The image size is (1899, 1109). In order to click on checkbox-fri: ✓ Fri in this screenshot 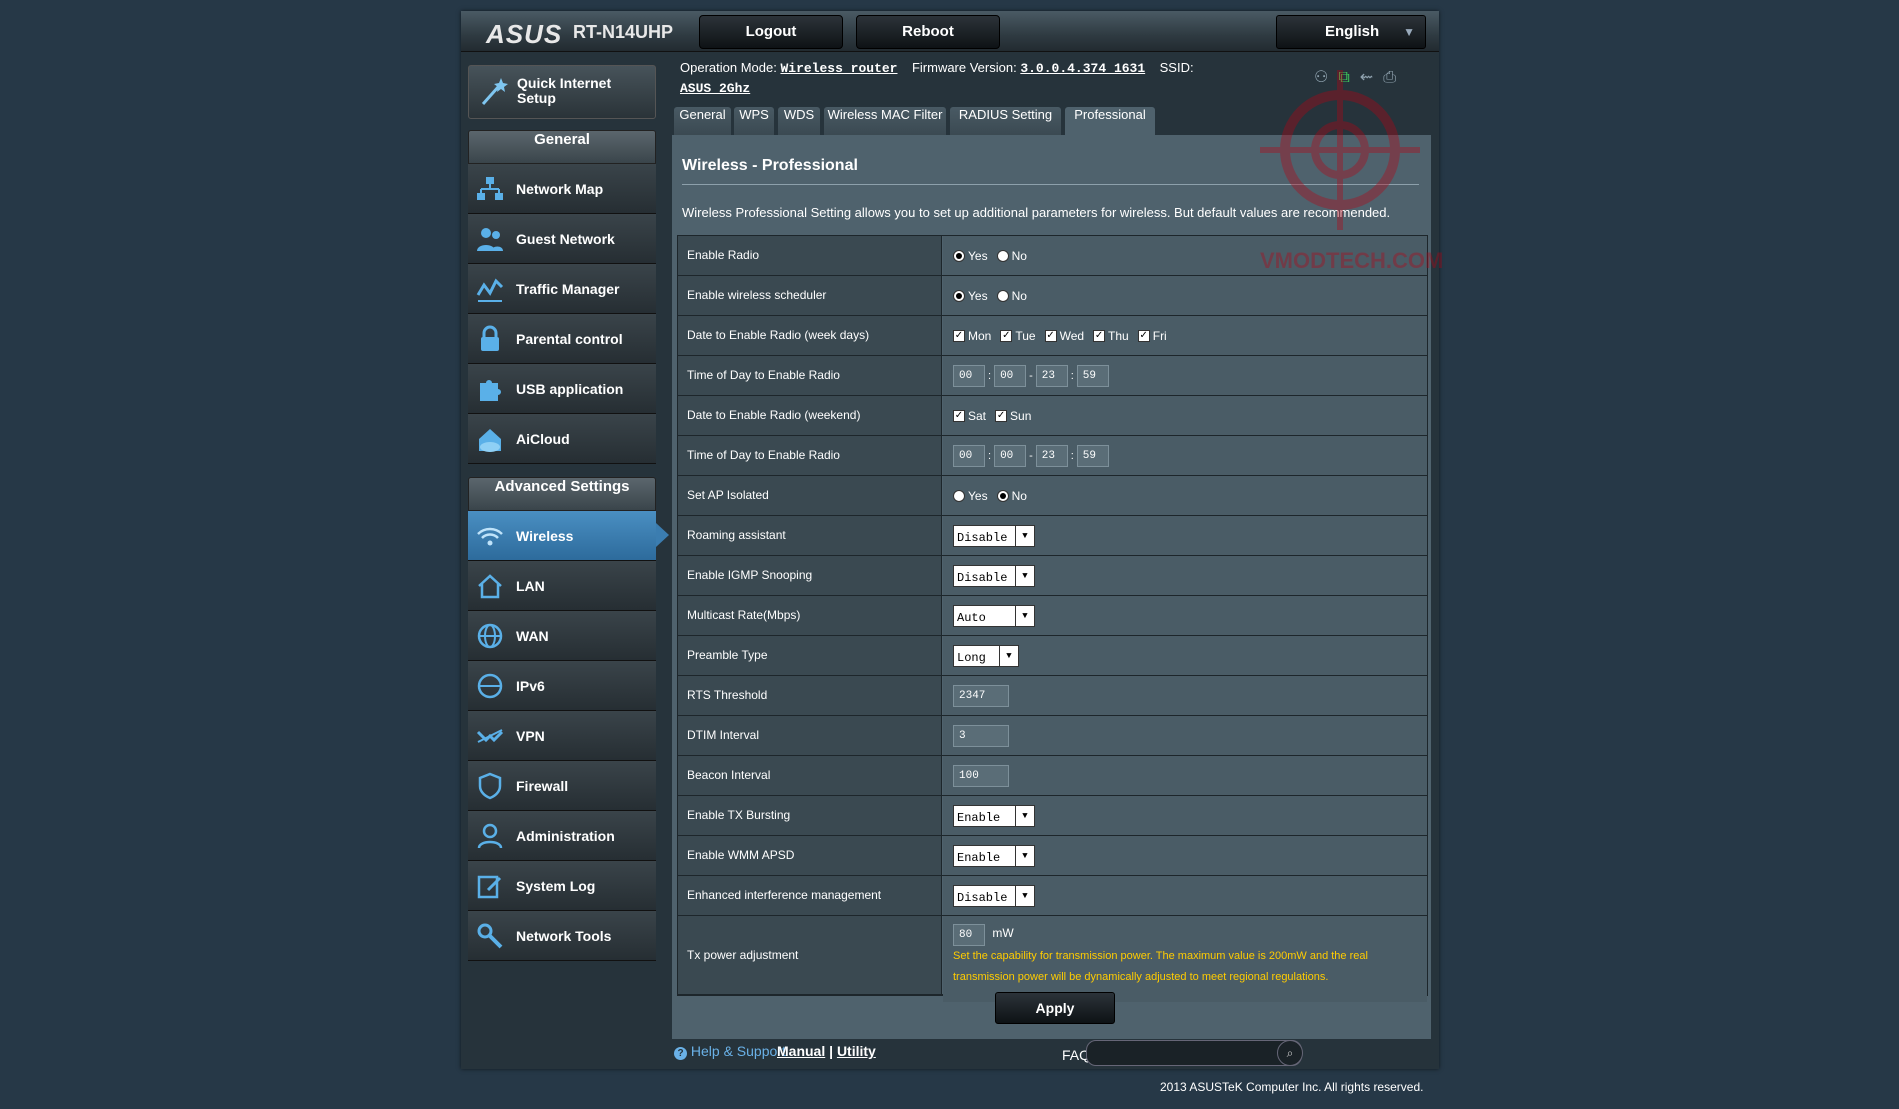, I will do `click(1152, 336)`.